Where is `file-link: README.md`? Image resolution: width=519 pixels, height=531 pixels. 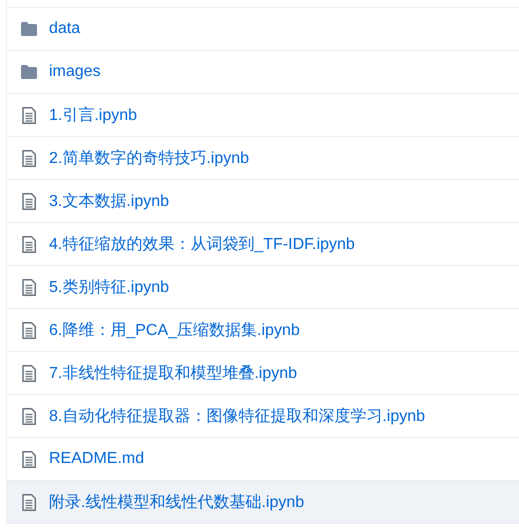 file-link: README.md is located at coordinates (96, 459).